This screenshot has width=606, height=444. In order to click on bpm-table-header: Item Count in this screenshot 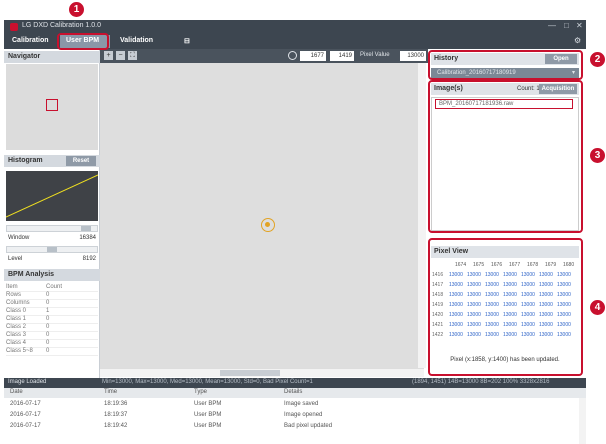, I will do `click(52, 288)`.